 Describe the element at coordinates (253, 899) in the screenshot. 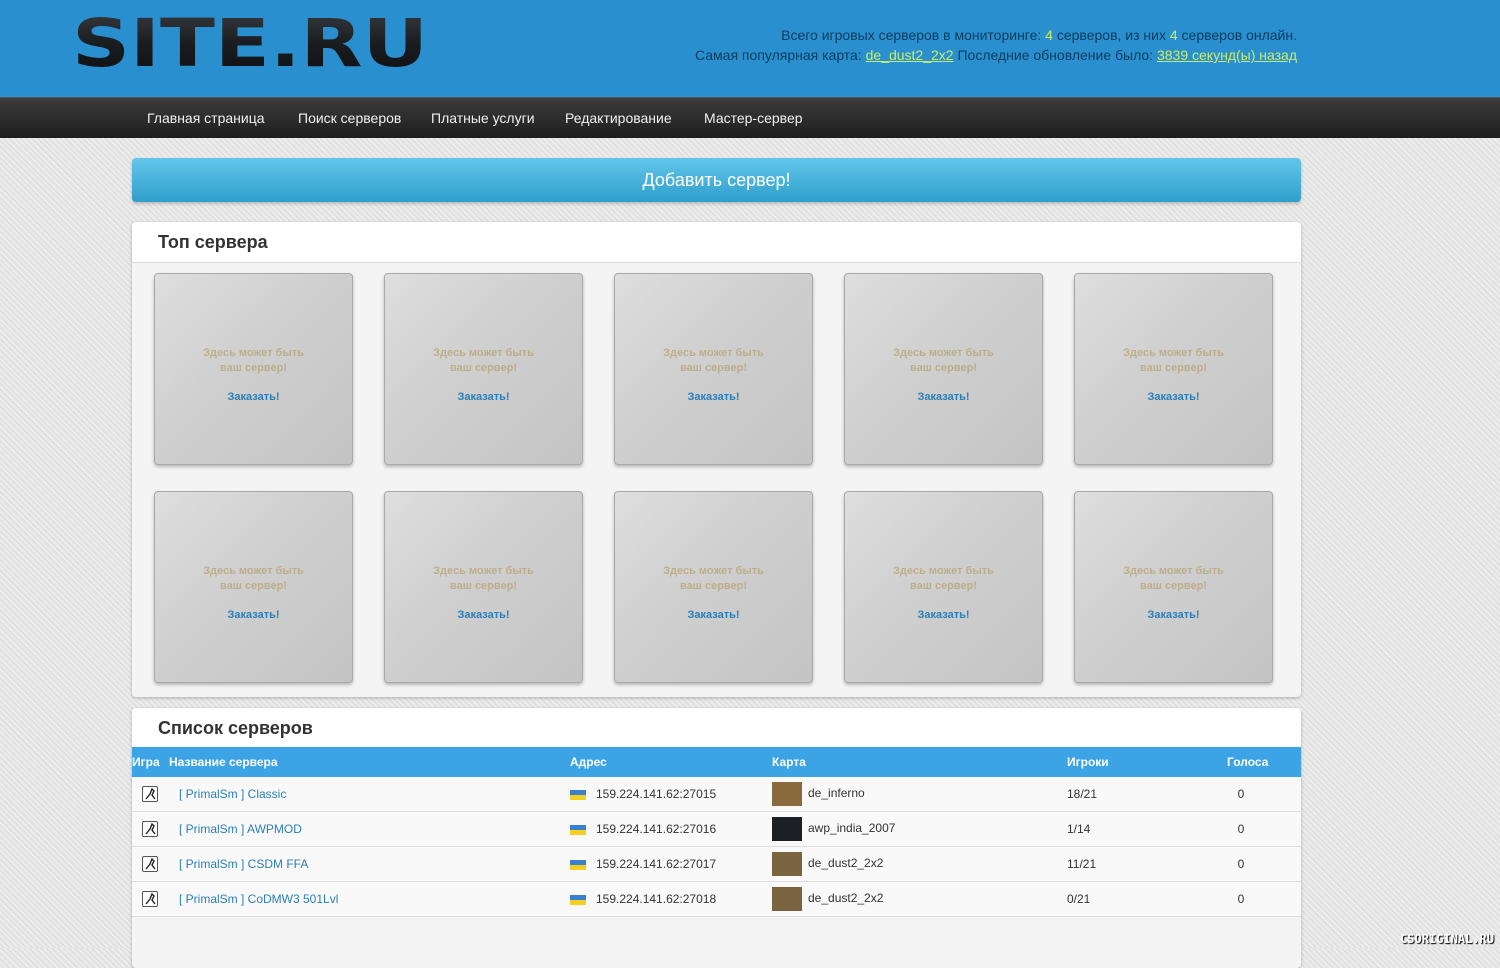

I see `server-name-link: [ PrimalSm ] CoDMW3 501Lvl` at that location.